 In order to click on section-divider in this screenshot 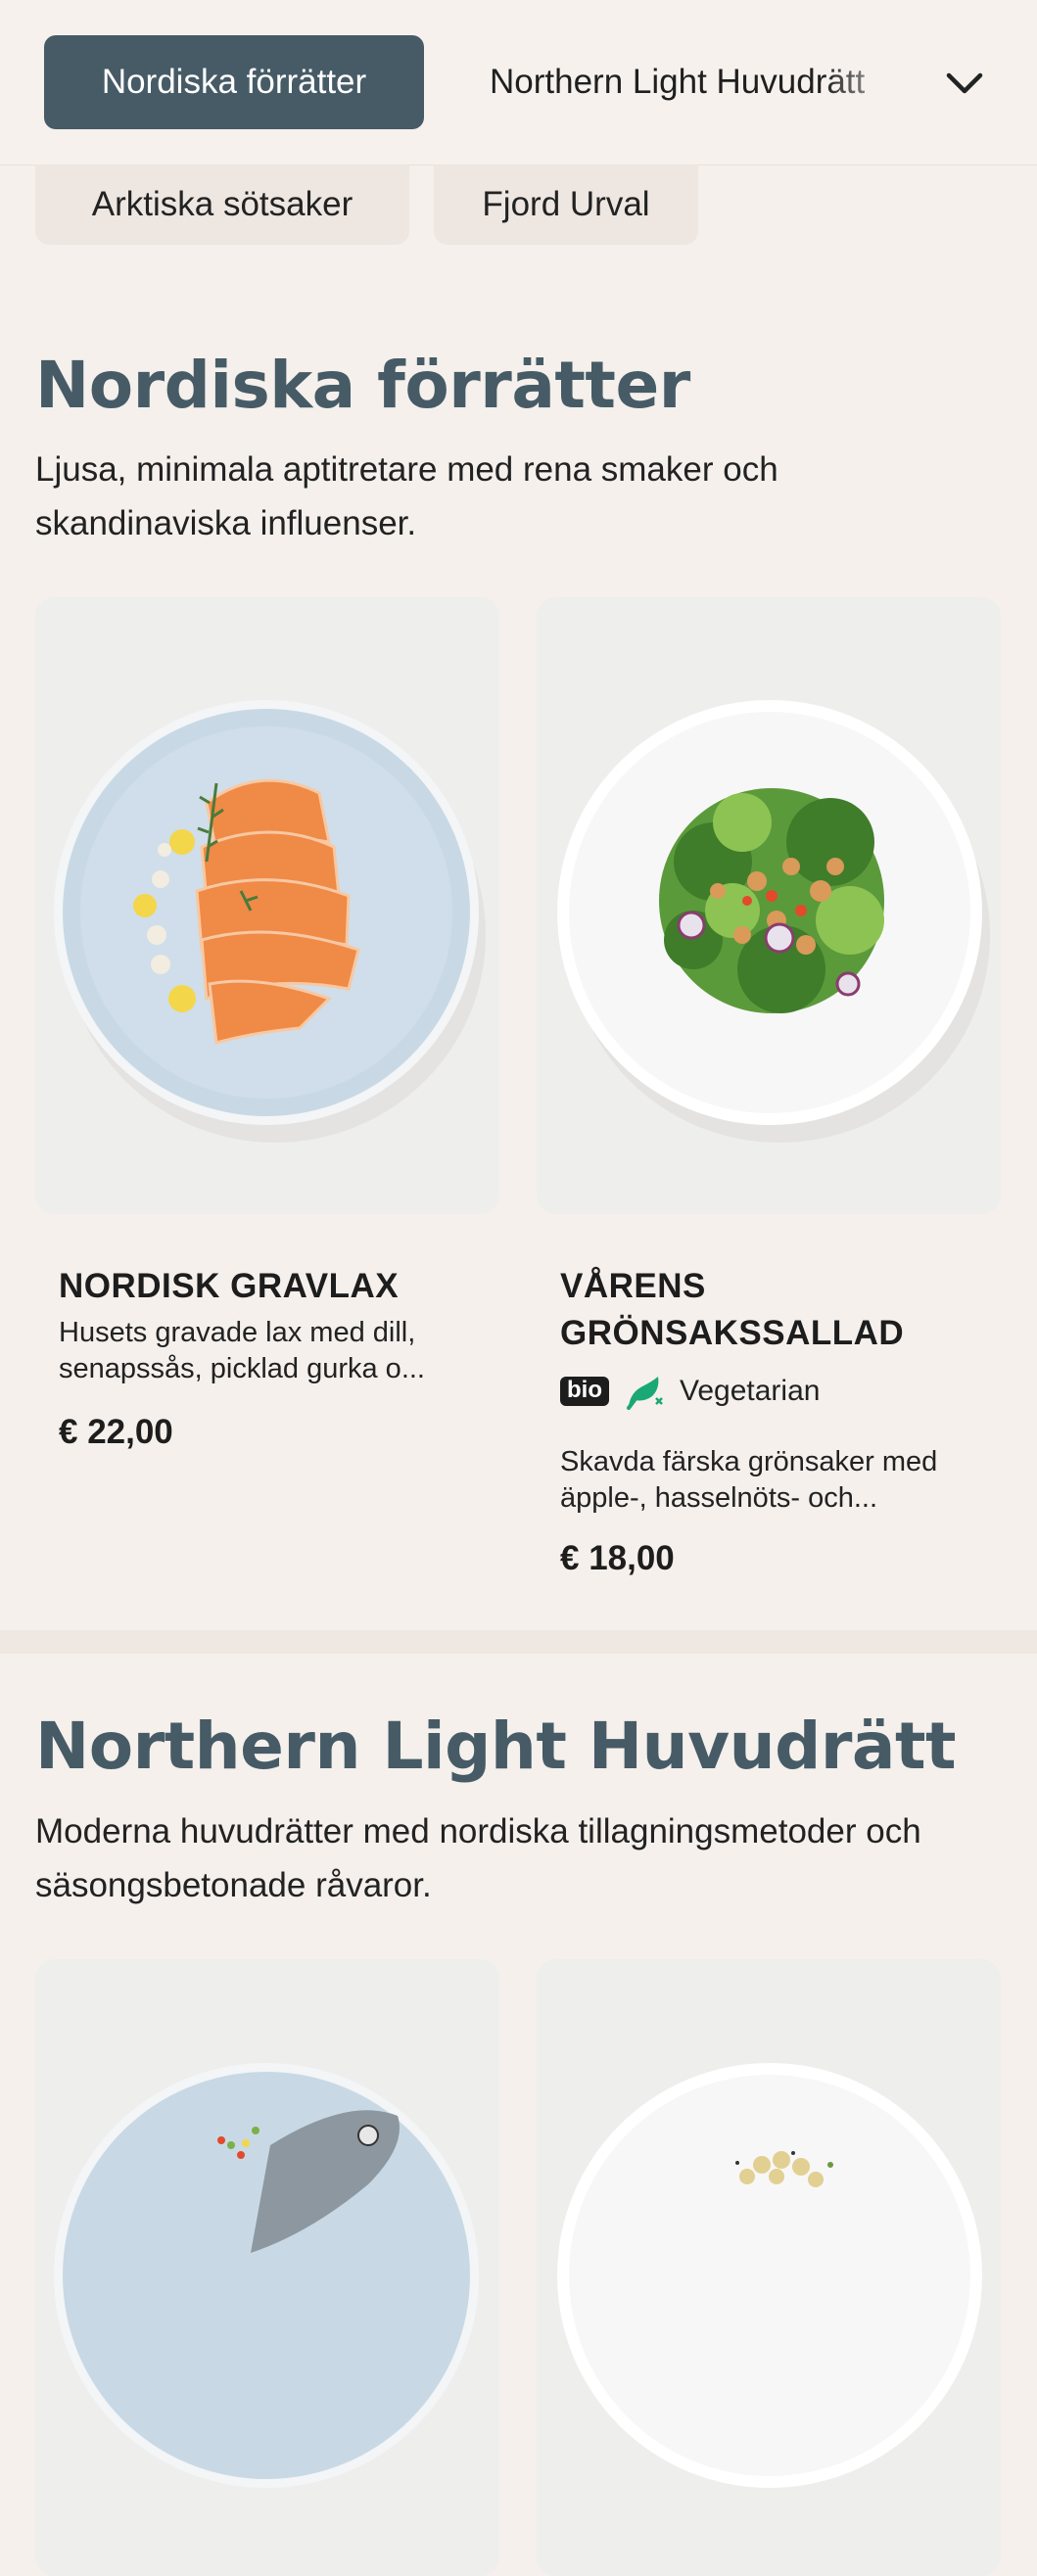, I will do `click(518, 1642)`.